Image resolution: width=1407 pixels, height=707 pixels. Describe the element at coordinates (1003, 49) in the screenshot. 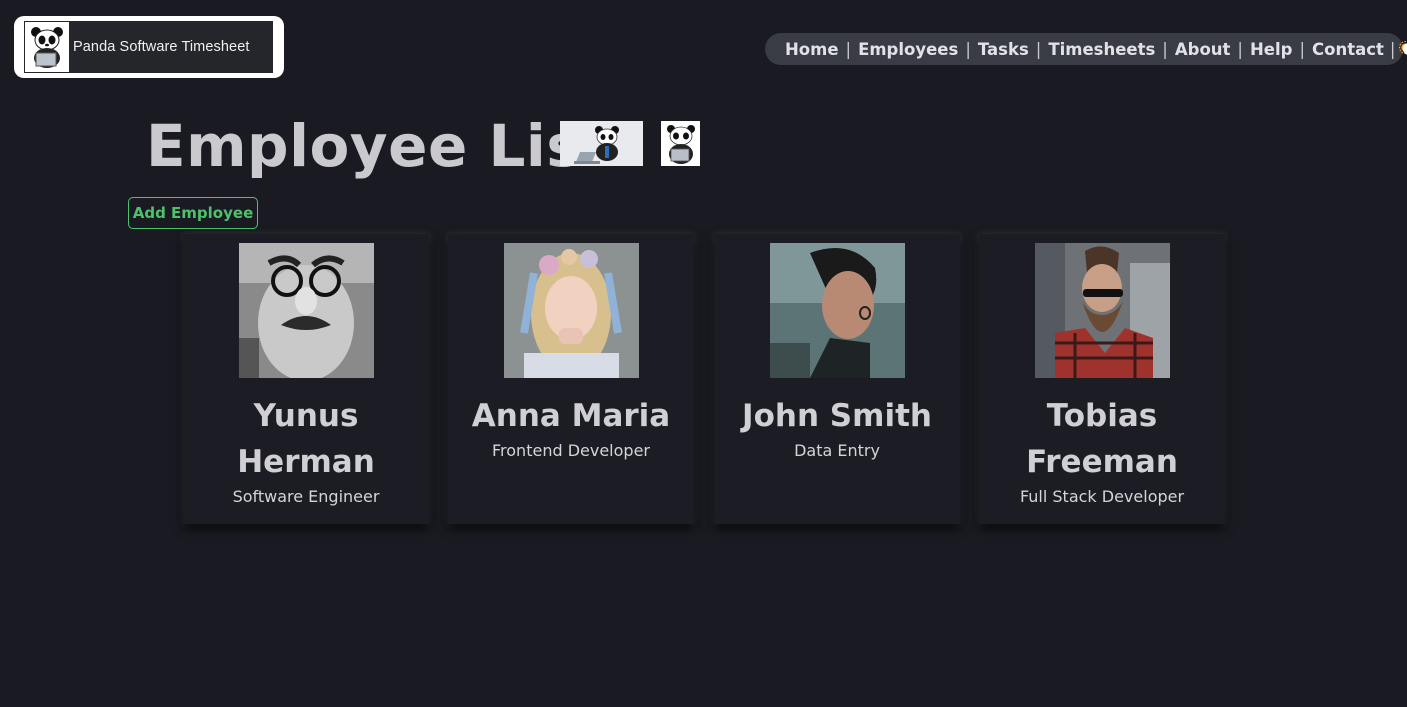

I see `nav-tasks: Tasks` at that location.